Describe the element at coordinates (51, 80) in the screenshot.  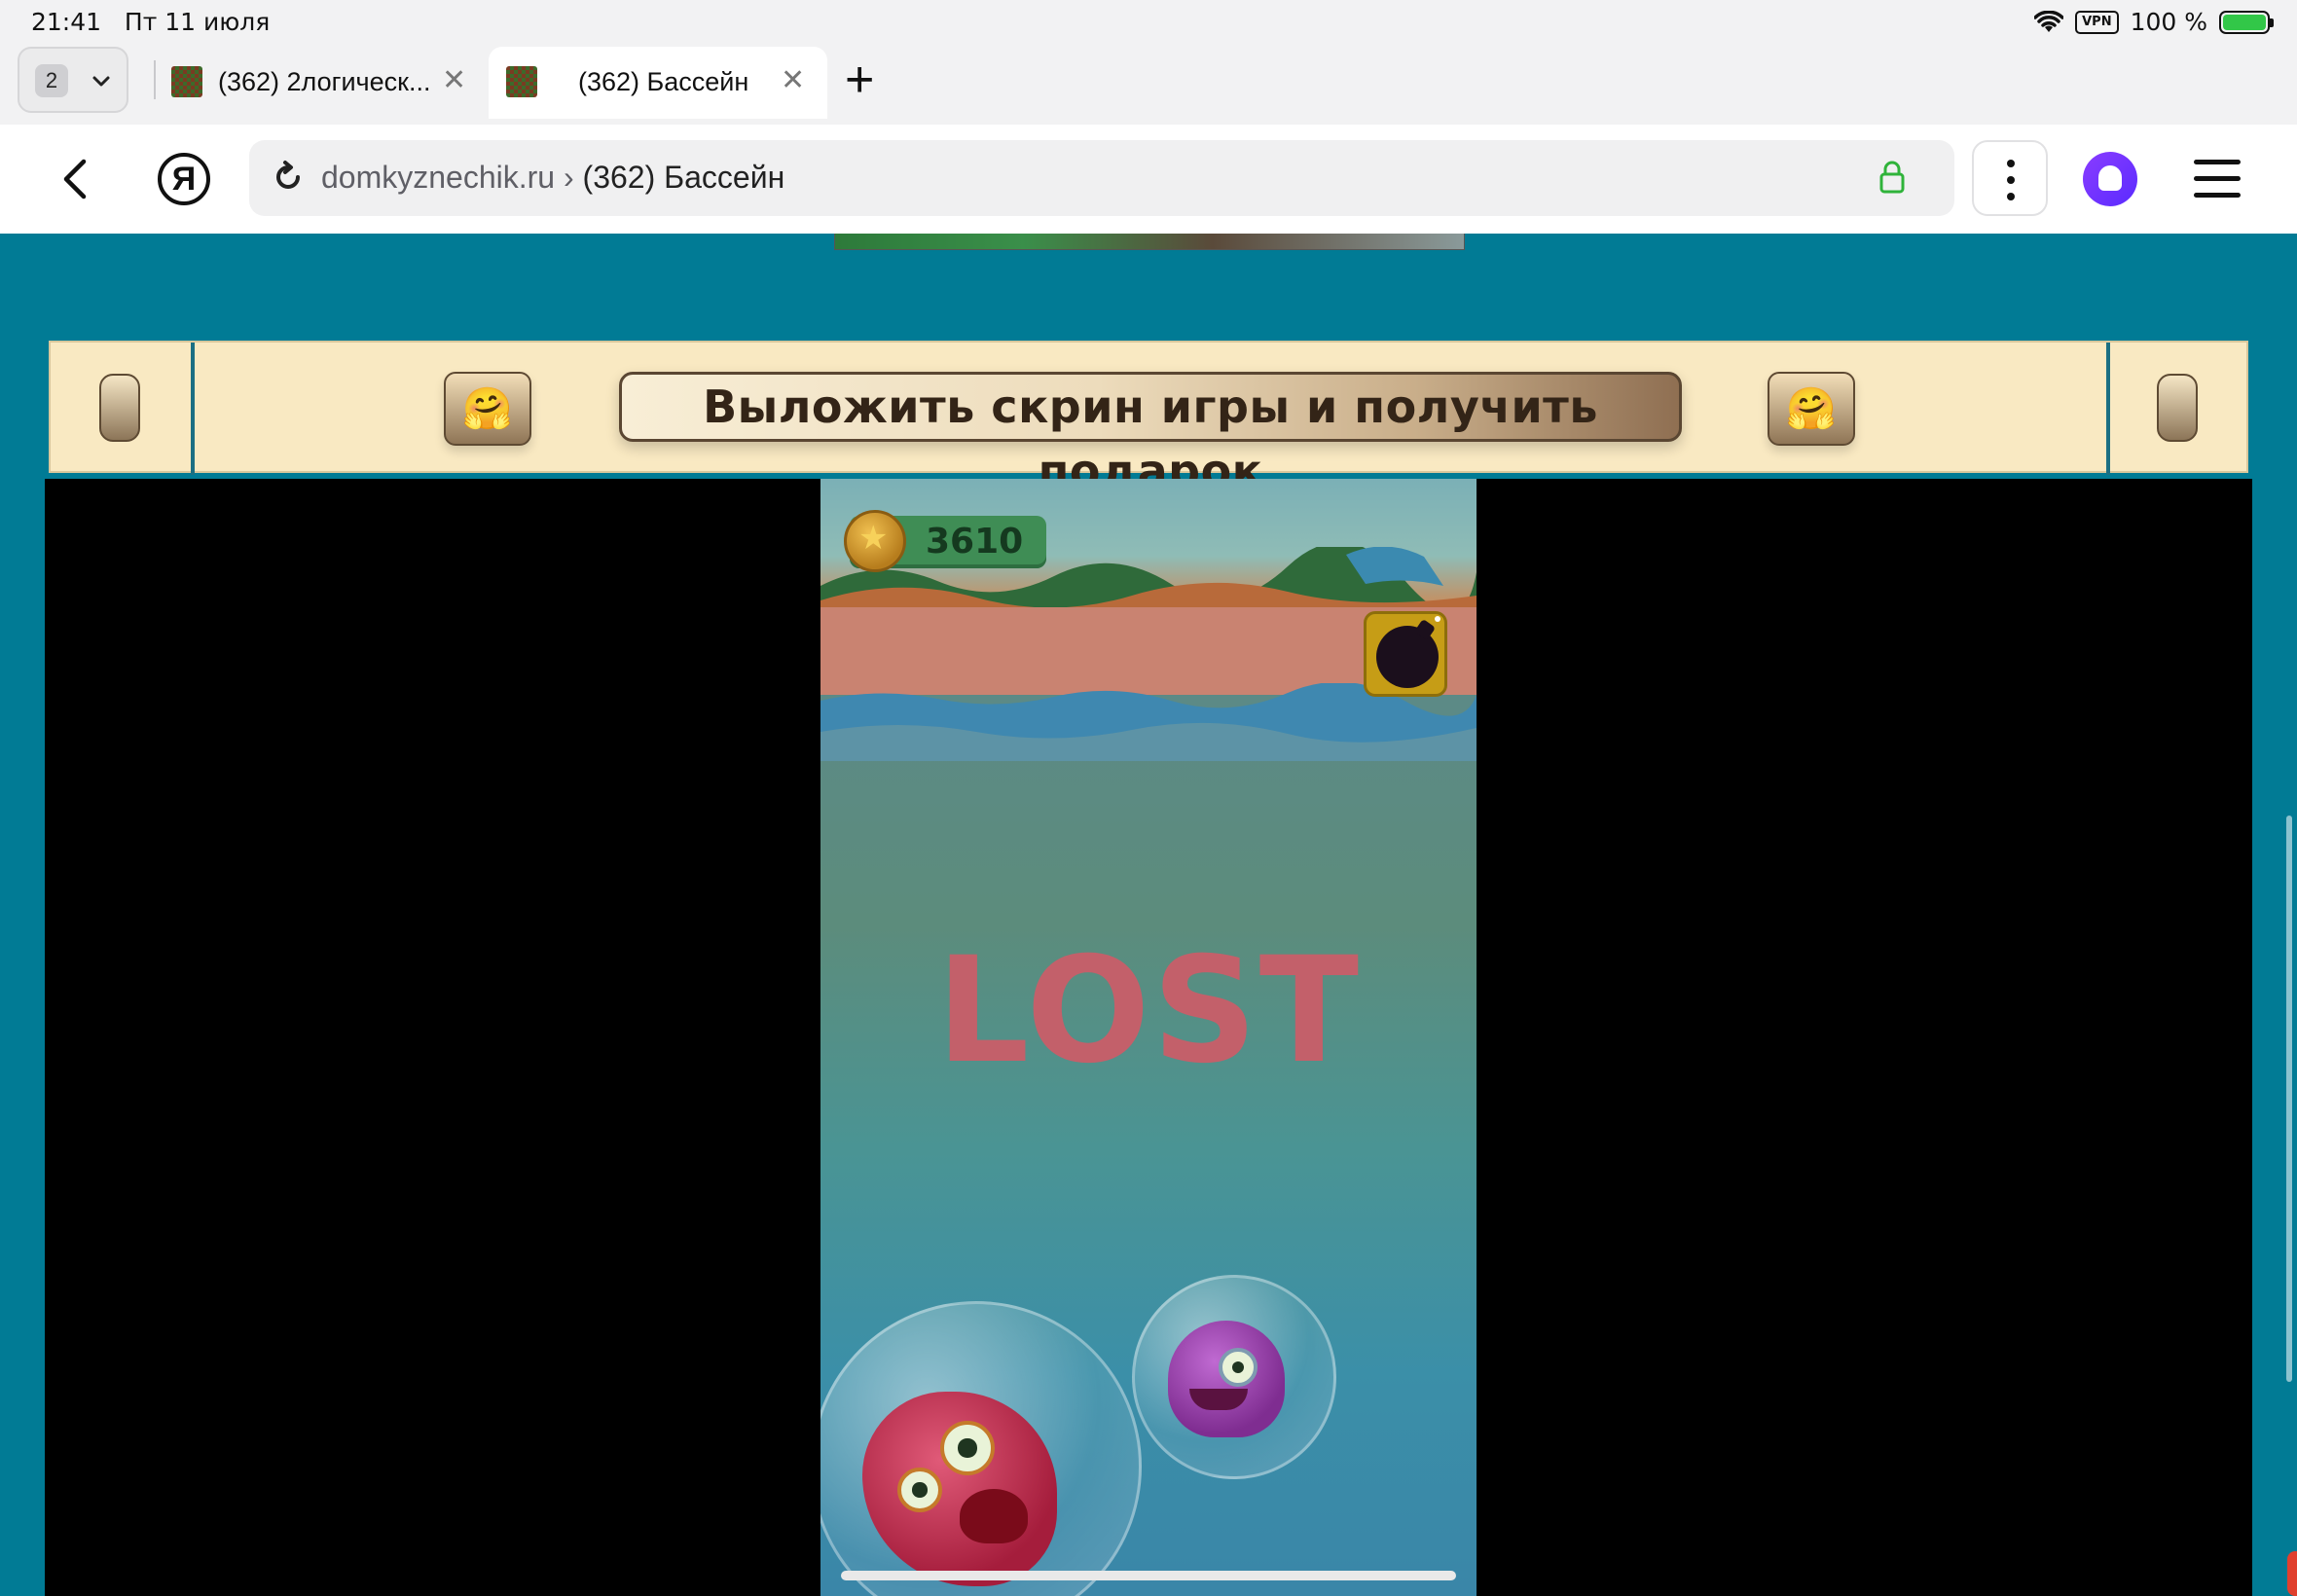
I see `tab-count: 2` at that location.